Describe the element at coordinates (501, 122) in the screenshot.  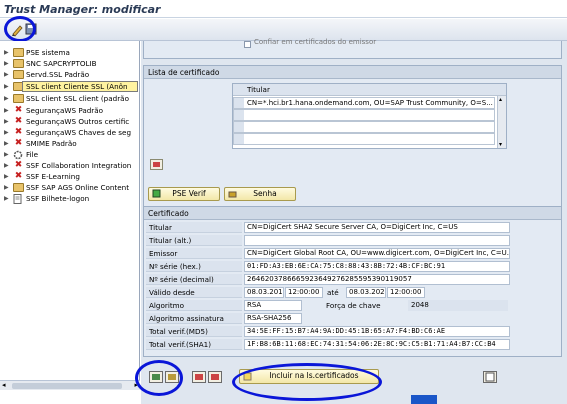
I see `table-vertical-scrollbar: ▴ ▾` at that location.